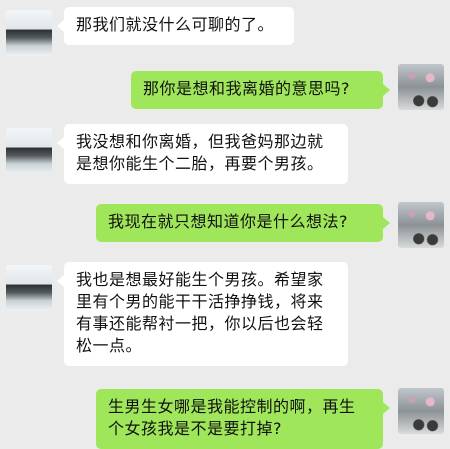 Image resolution: width=450 pixels, height=449 pixels. I want to click on message-bubble-outgoing: 那你是想和我离婚的意思吗?, so click(260, 90).